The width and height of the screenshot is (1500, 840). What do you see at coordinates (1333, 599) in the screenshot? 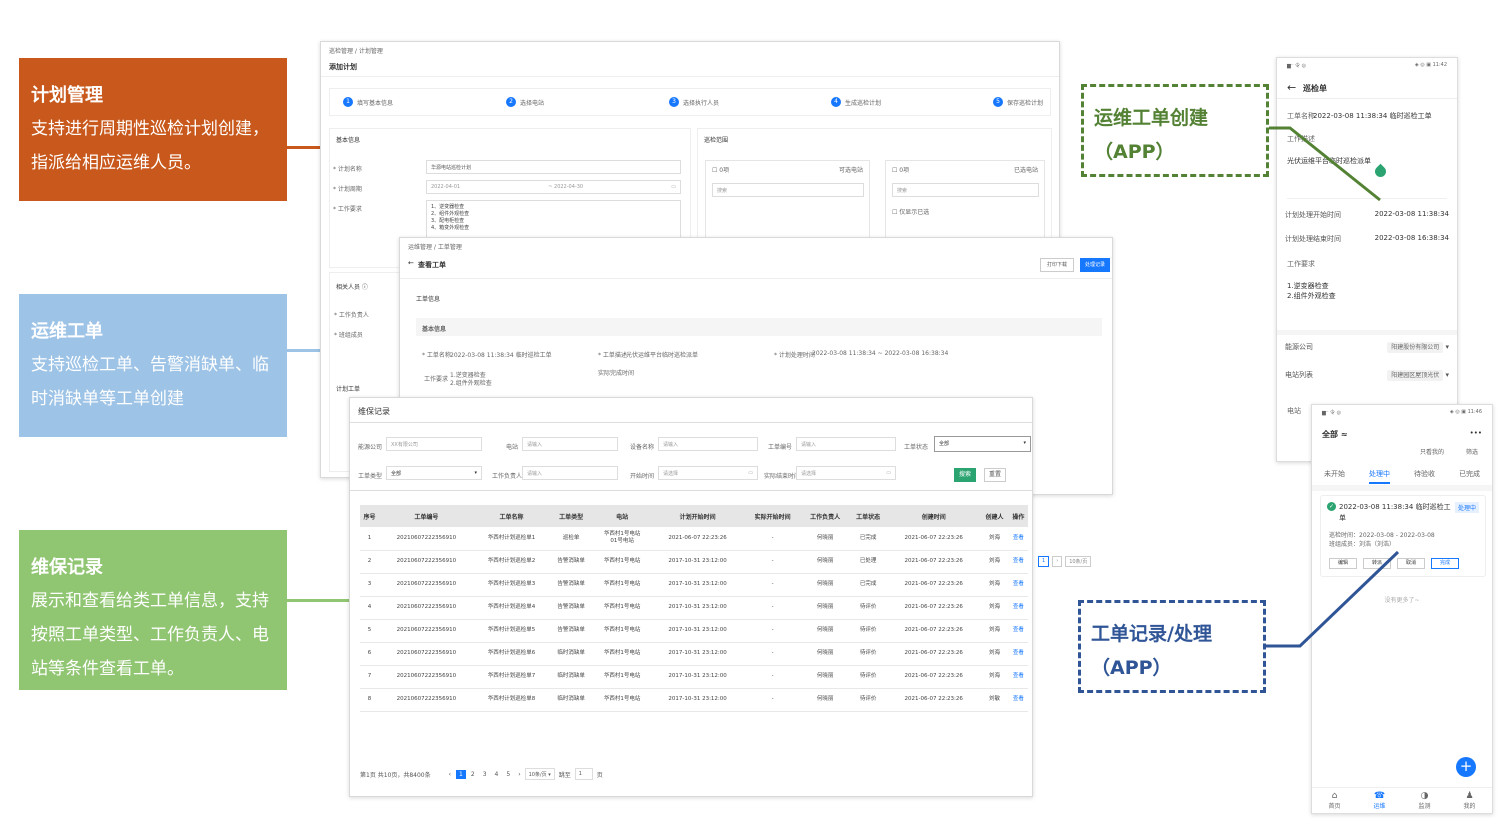
I see `blue-connector` at bounding box center [1333, 599].